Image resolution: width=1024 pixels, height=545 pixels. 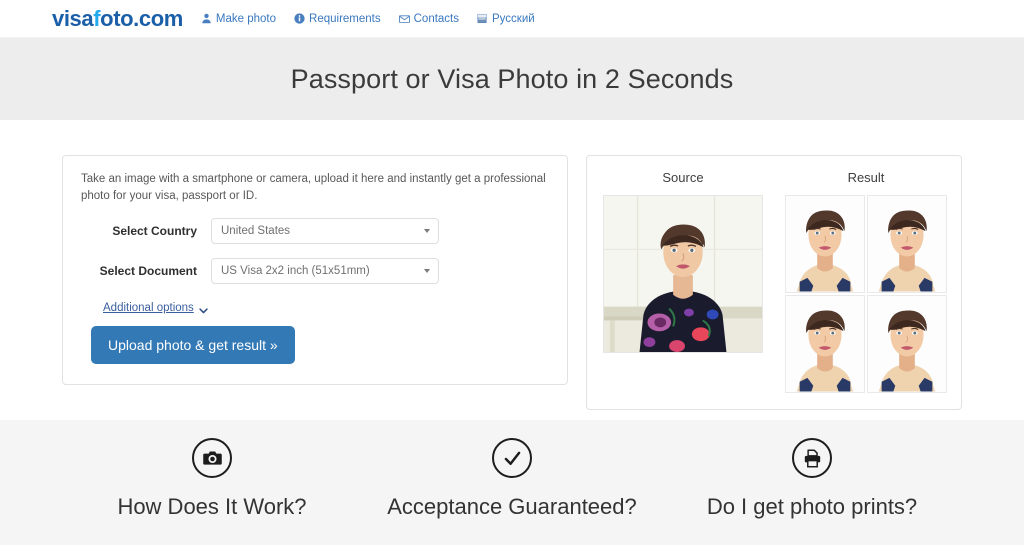 I want to click on feature-photo-prints: Do I get photo prints?, so click(x=812, y=479).